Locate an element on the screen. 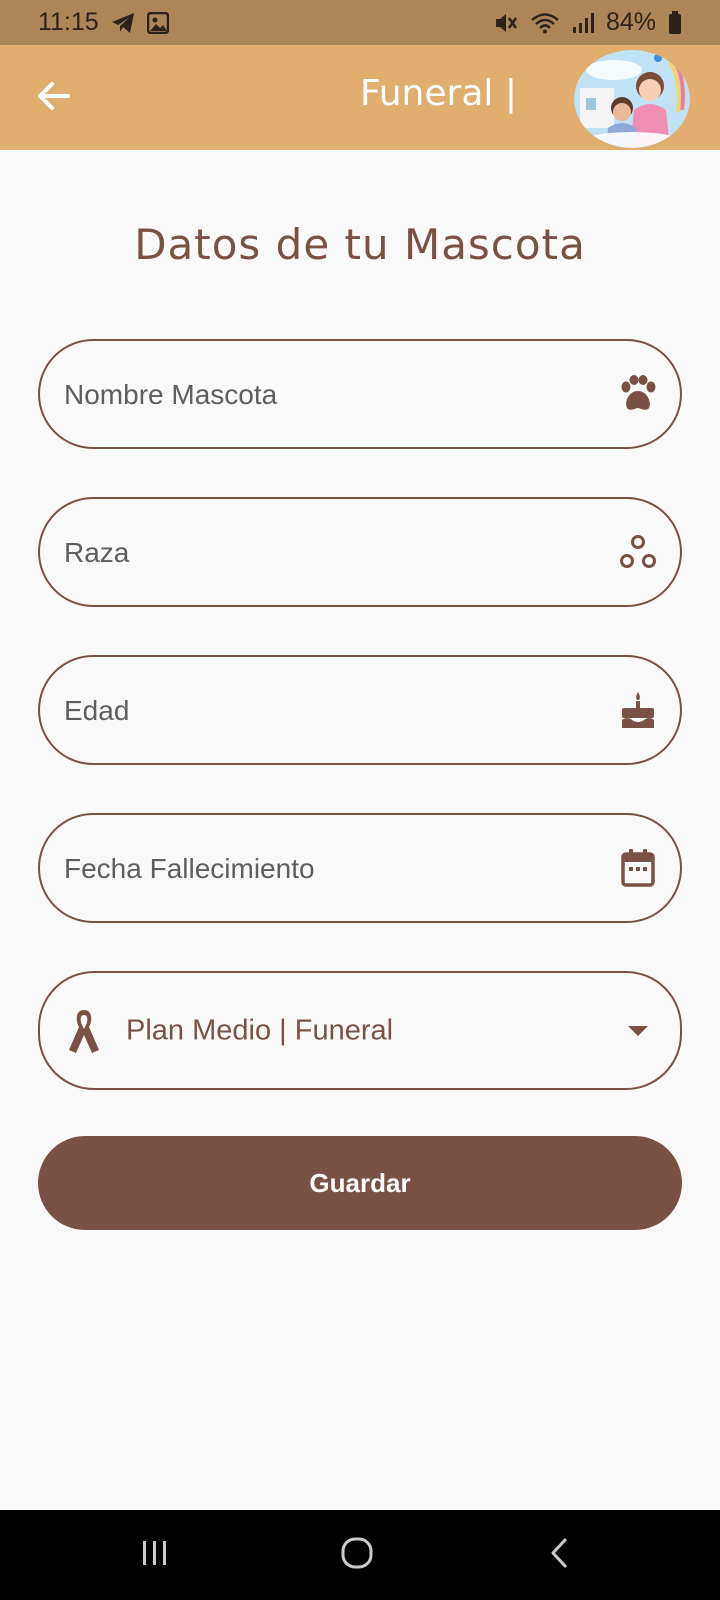 This screenshot has width=720, height=1600. back-button is located at coordinates (53, 98).